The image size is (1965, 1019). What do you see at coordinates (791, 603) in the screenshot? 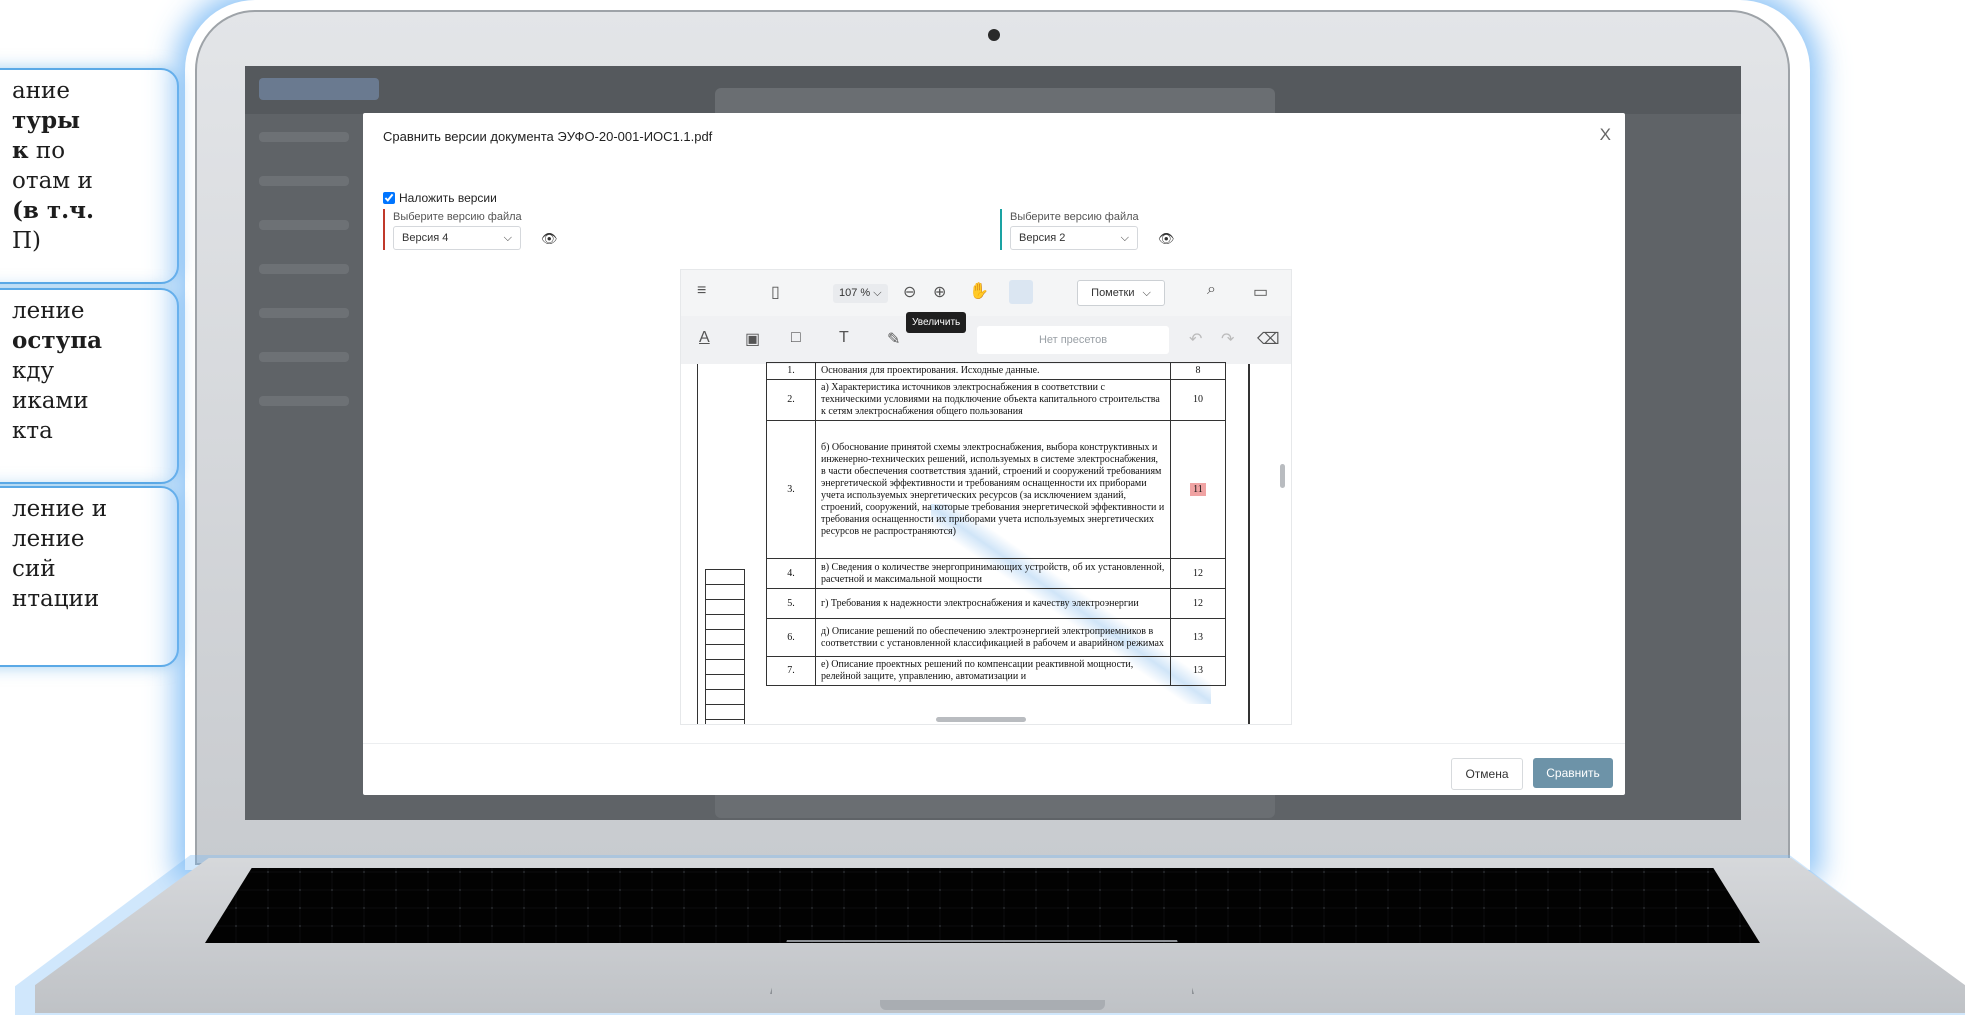
I see `toc-num: 5.` at bounding box center [791, 603].